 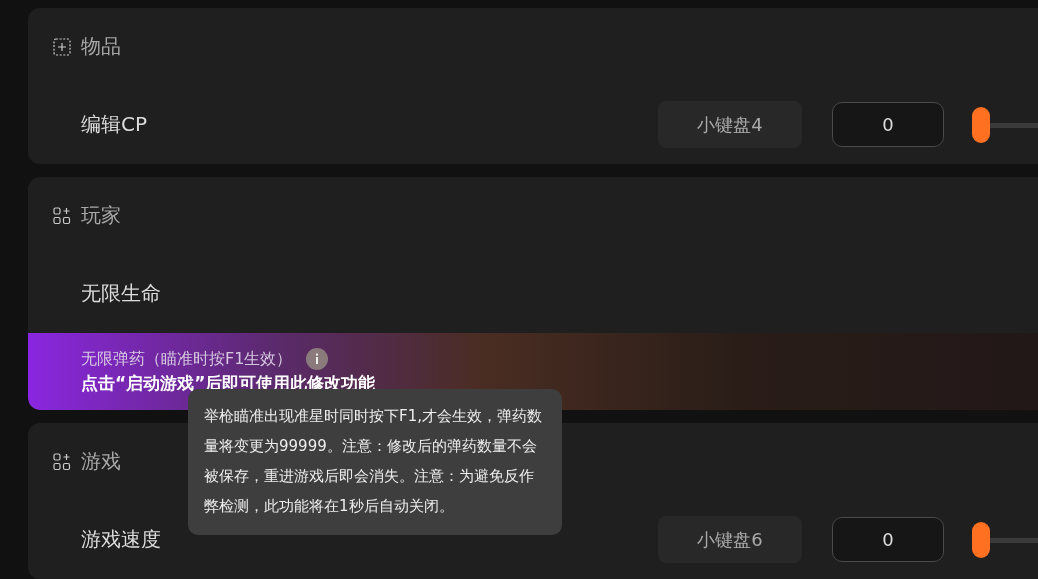 I want to click on dashed-plus-icon, so click(x=62, y=46).